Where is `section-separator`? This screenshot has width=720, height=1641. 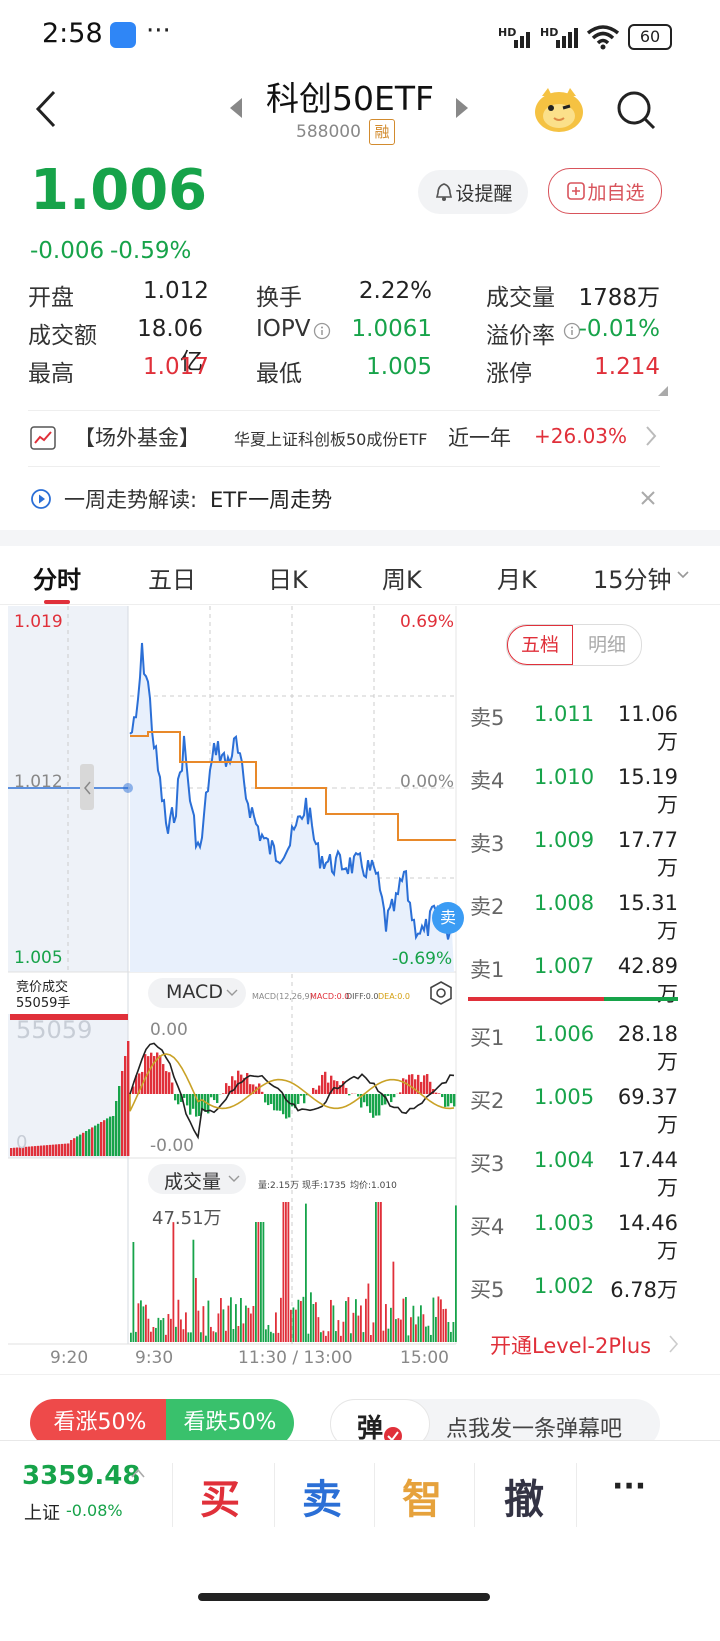 section-separator is located at coordinates (360, 538).